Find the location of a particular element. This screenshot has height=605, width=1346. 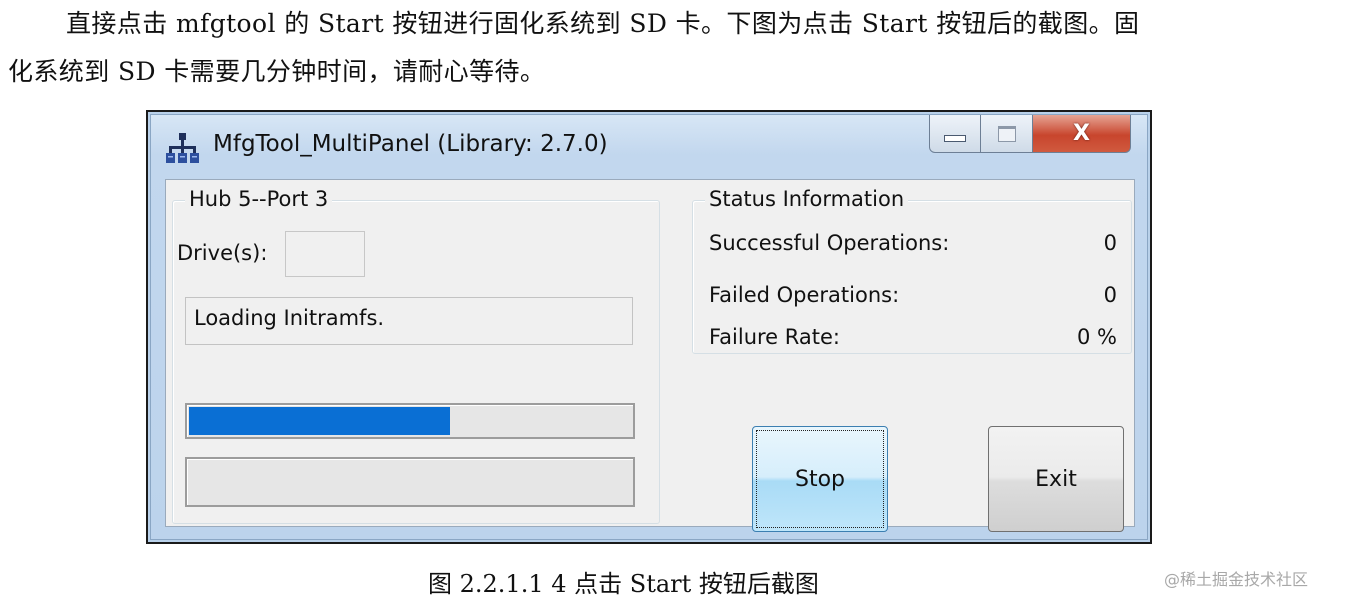

title-bar: MfgTool_MultiPanel (Library: 2.7.0) X is located at coordinates (649, 146).